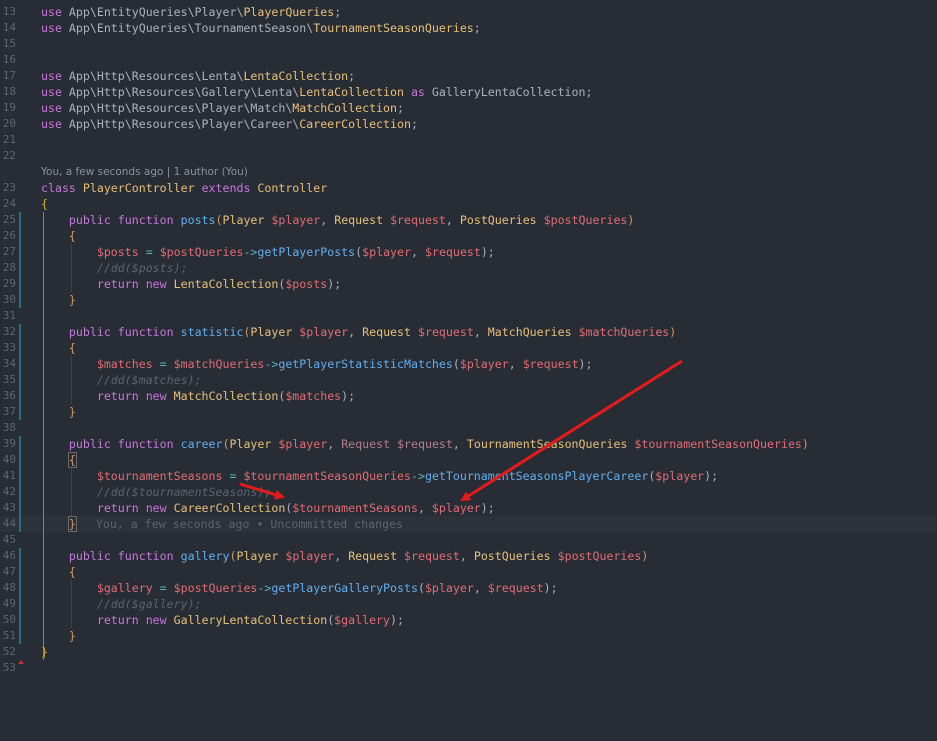  I want to click on code-line: 47 {, so click(468, 572).